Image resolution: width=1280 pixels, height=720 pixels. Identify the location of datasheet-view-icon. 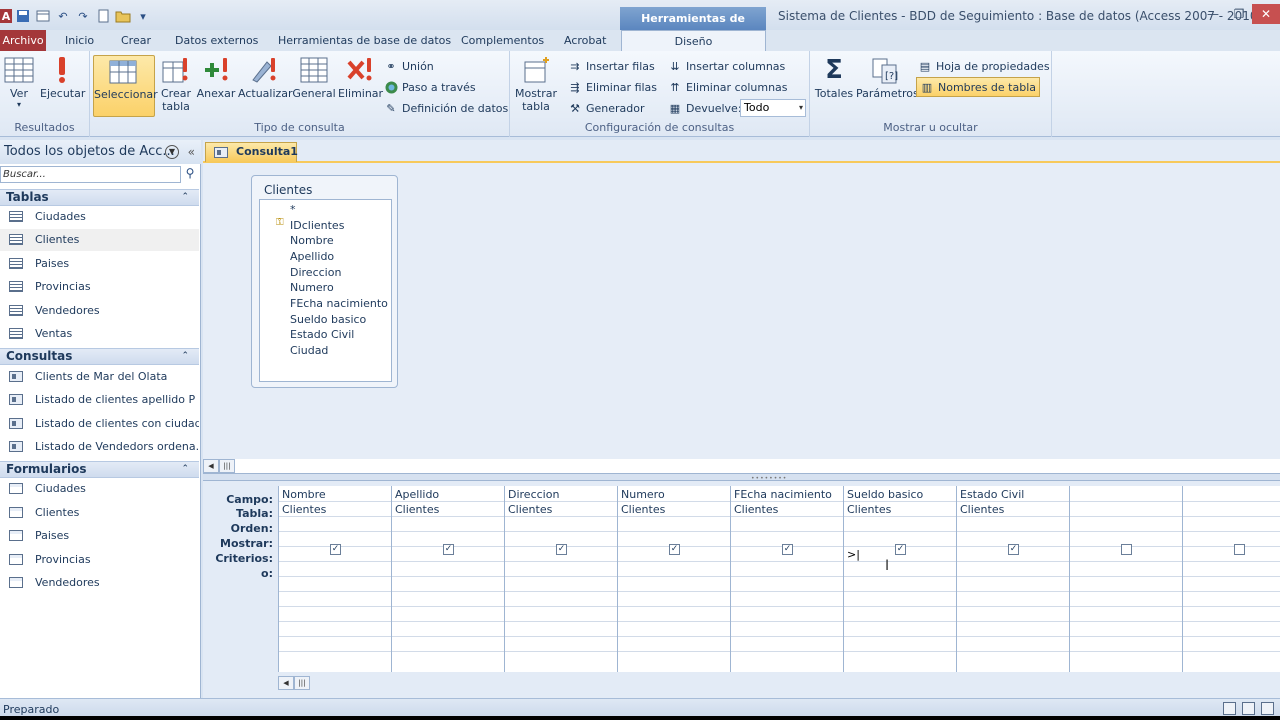
(1229, 708).